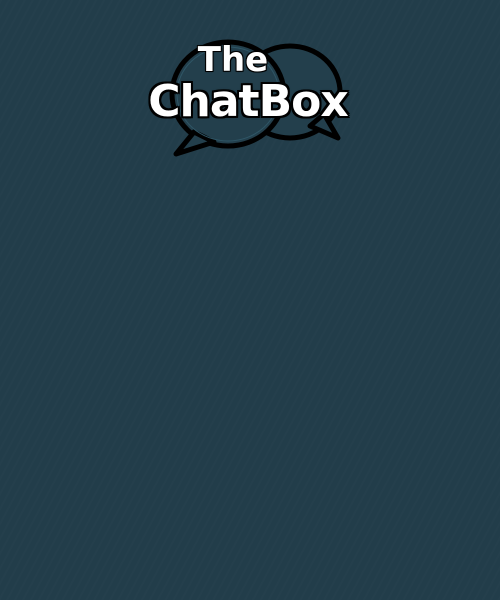 Image resolution: width=500 pixels, height=600 pixels. I want to click on app-logo: The ChatBox, so click(248, 96).